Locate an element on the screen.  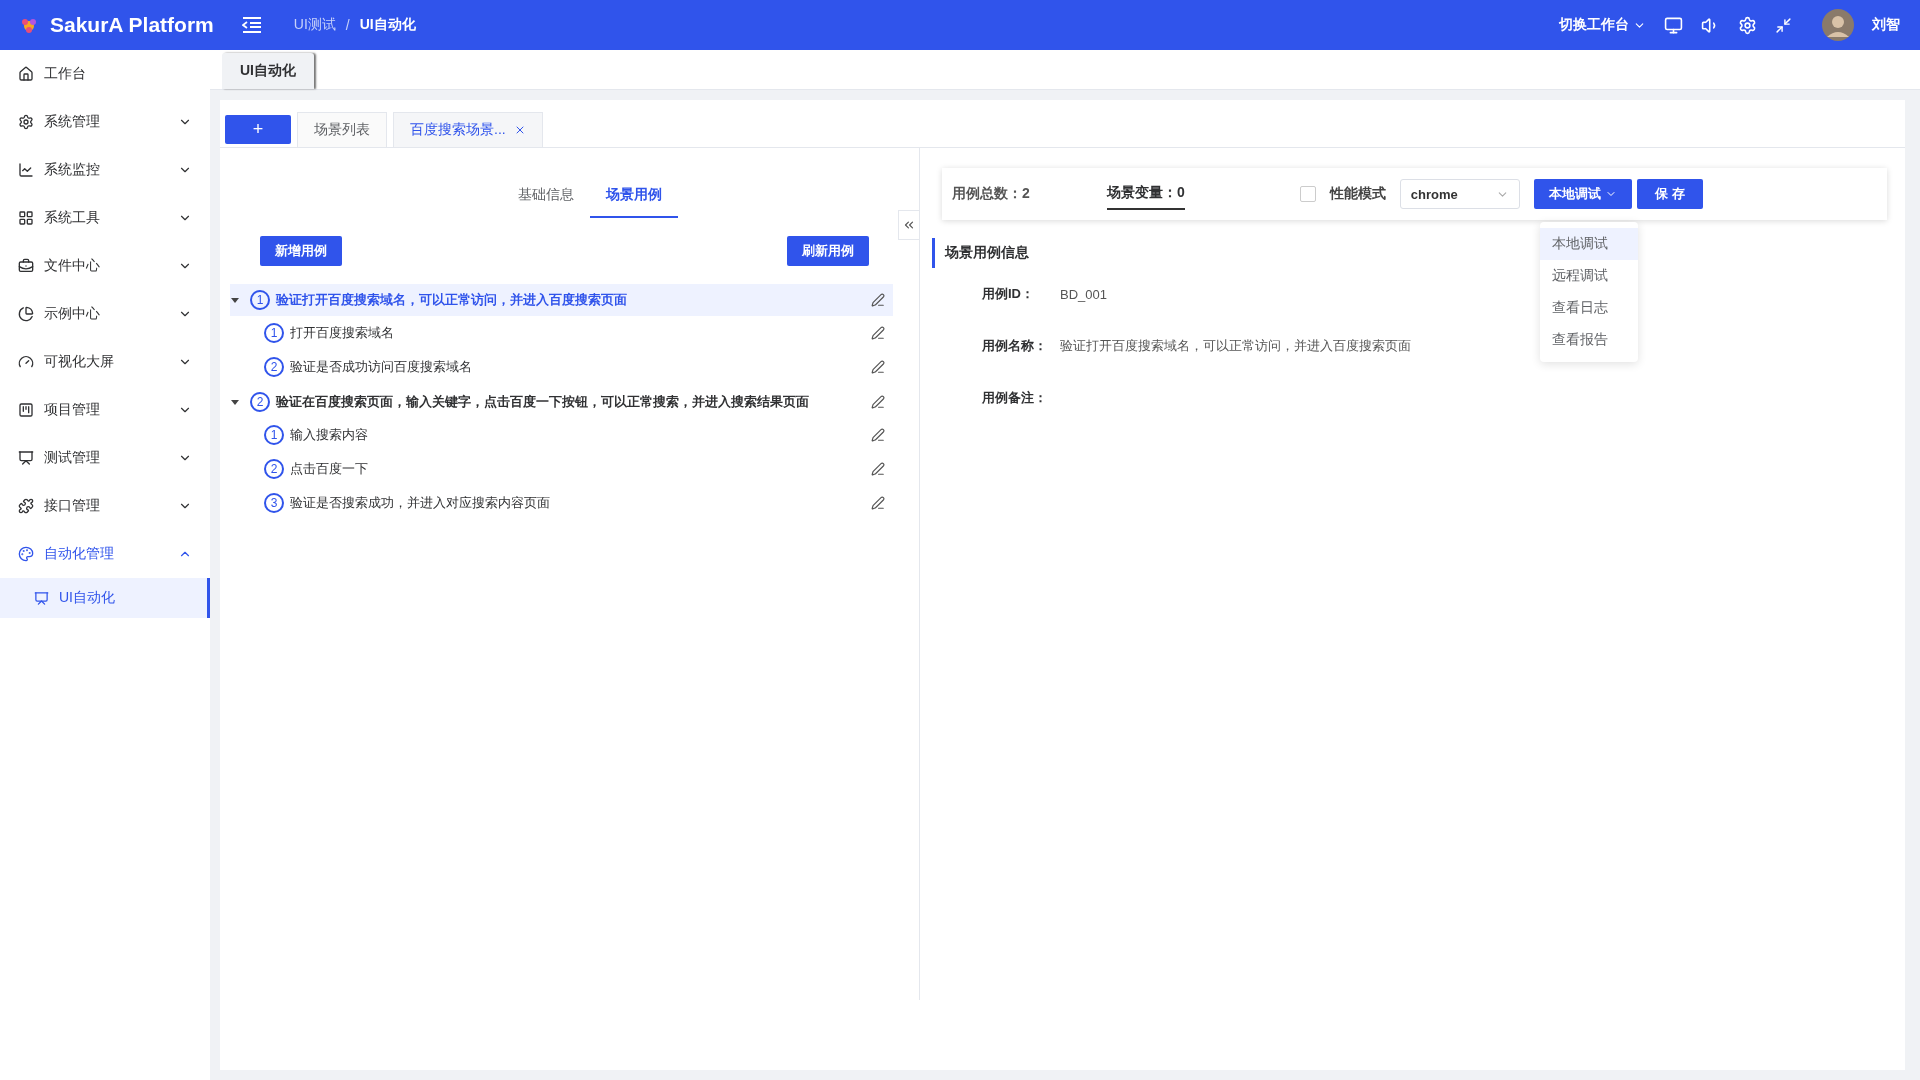
sidebar-item: 测试管理 is located at coordinates (105, 458).